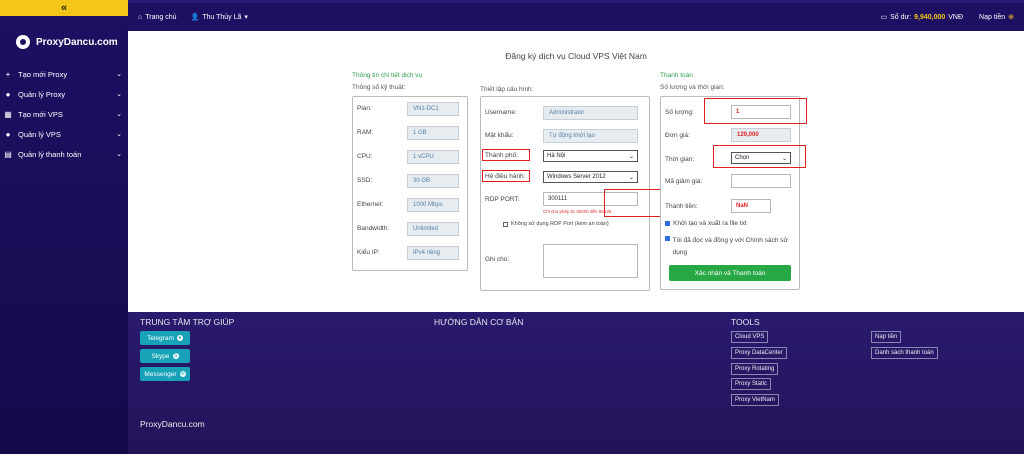  Describe the element at coordinates (160, 356) in the screenshot. I see `skype-label: Skype` at that location.